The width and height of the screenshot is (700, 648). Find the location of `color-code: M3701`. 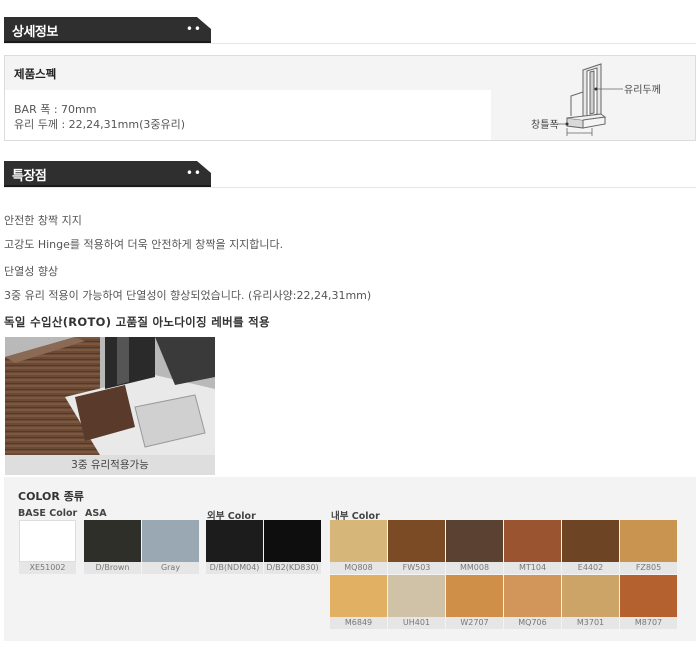

color-code: M3701 is located at coordinates (590, 623).